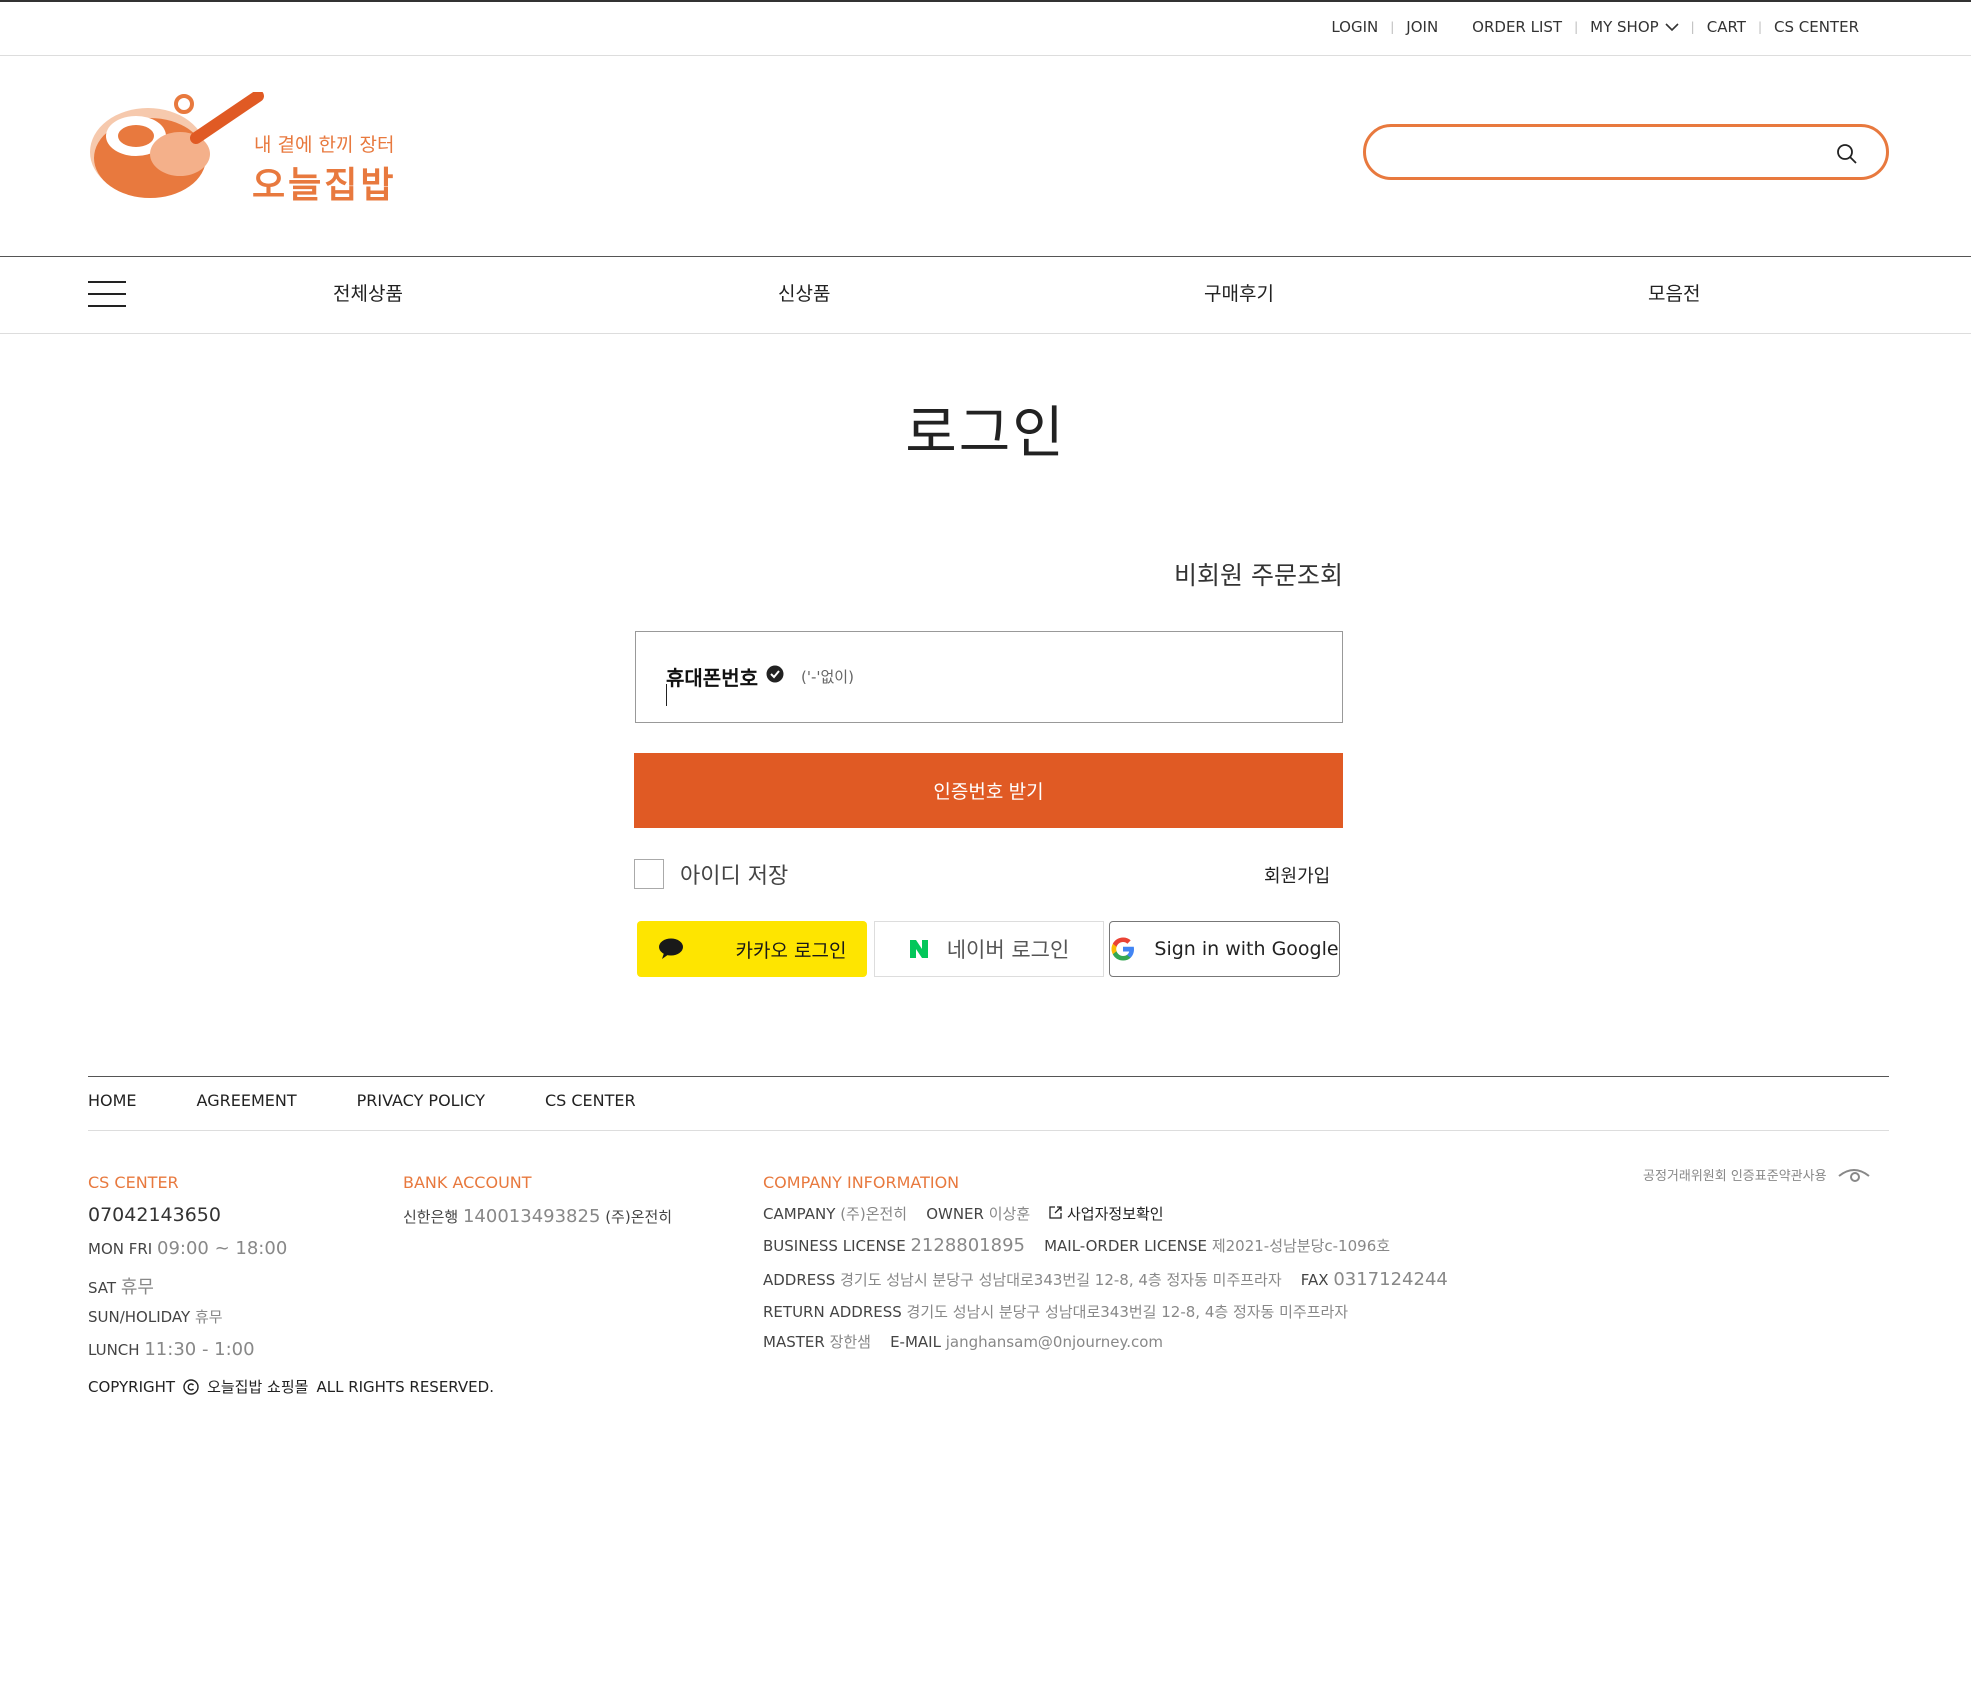 This screenshot has height=1683, width=1971. What do you see at coordinates (102, 1288) in the screenshot?
I see `sat-label: SAT` at bounding box center [102, 1288].